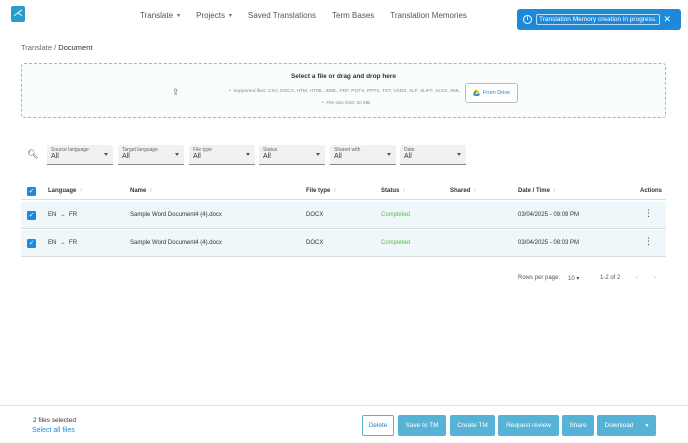 Image resolution: width=688 pixels, height=443 pixels. I want to click on nav-translate-label: Translate, so click(157, 15).